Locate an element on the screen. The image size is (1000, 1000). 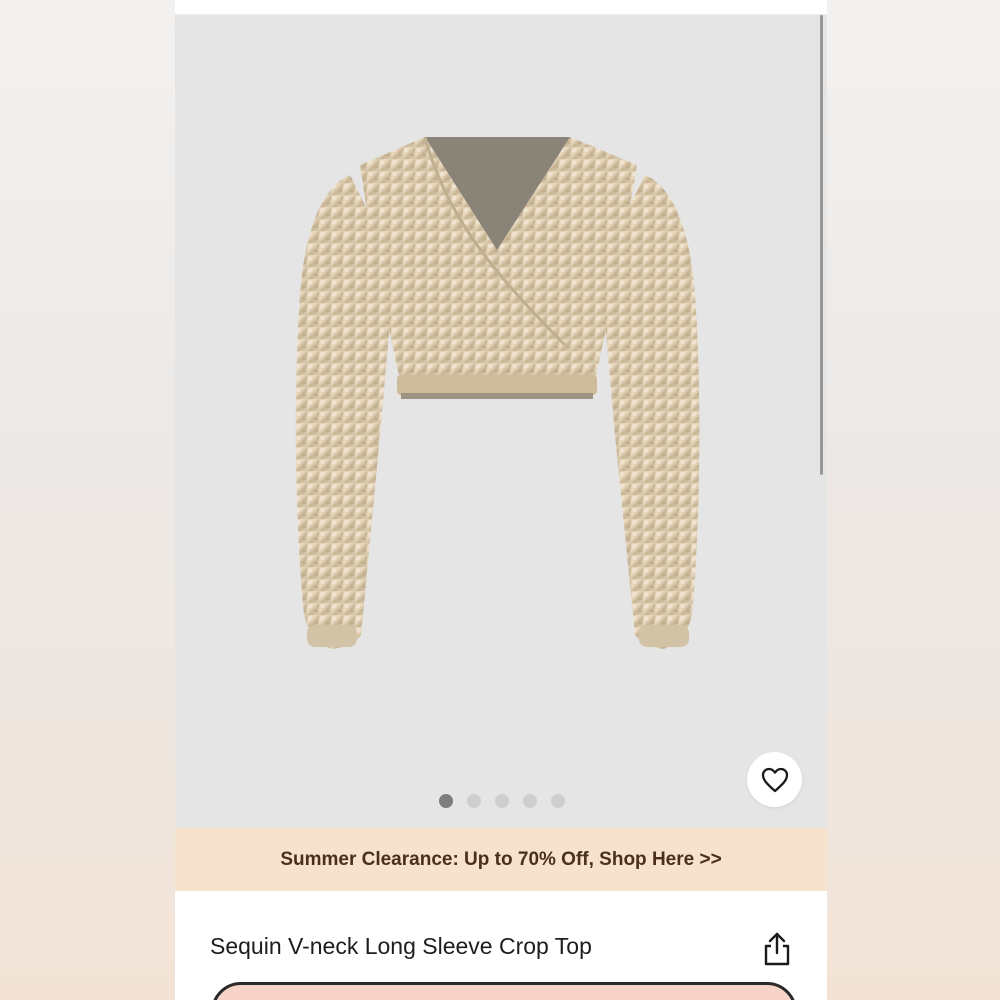
heart-outline-icon is located at coordinates (774, 779).